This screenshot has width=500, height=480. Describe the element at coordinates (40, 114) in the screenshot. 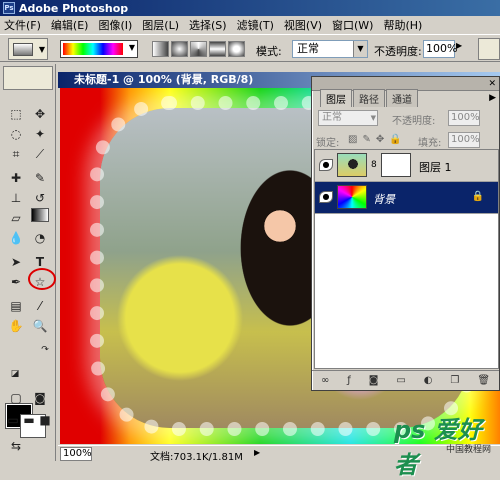

I see `move-tool-icon: ✥` at that location.